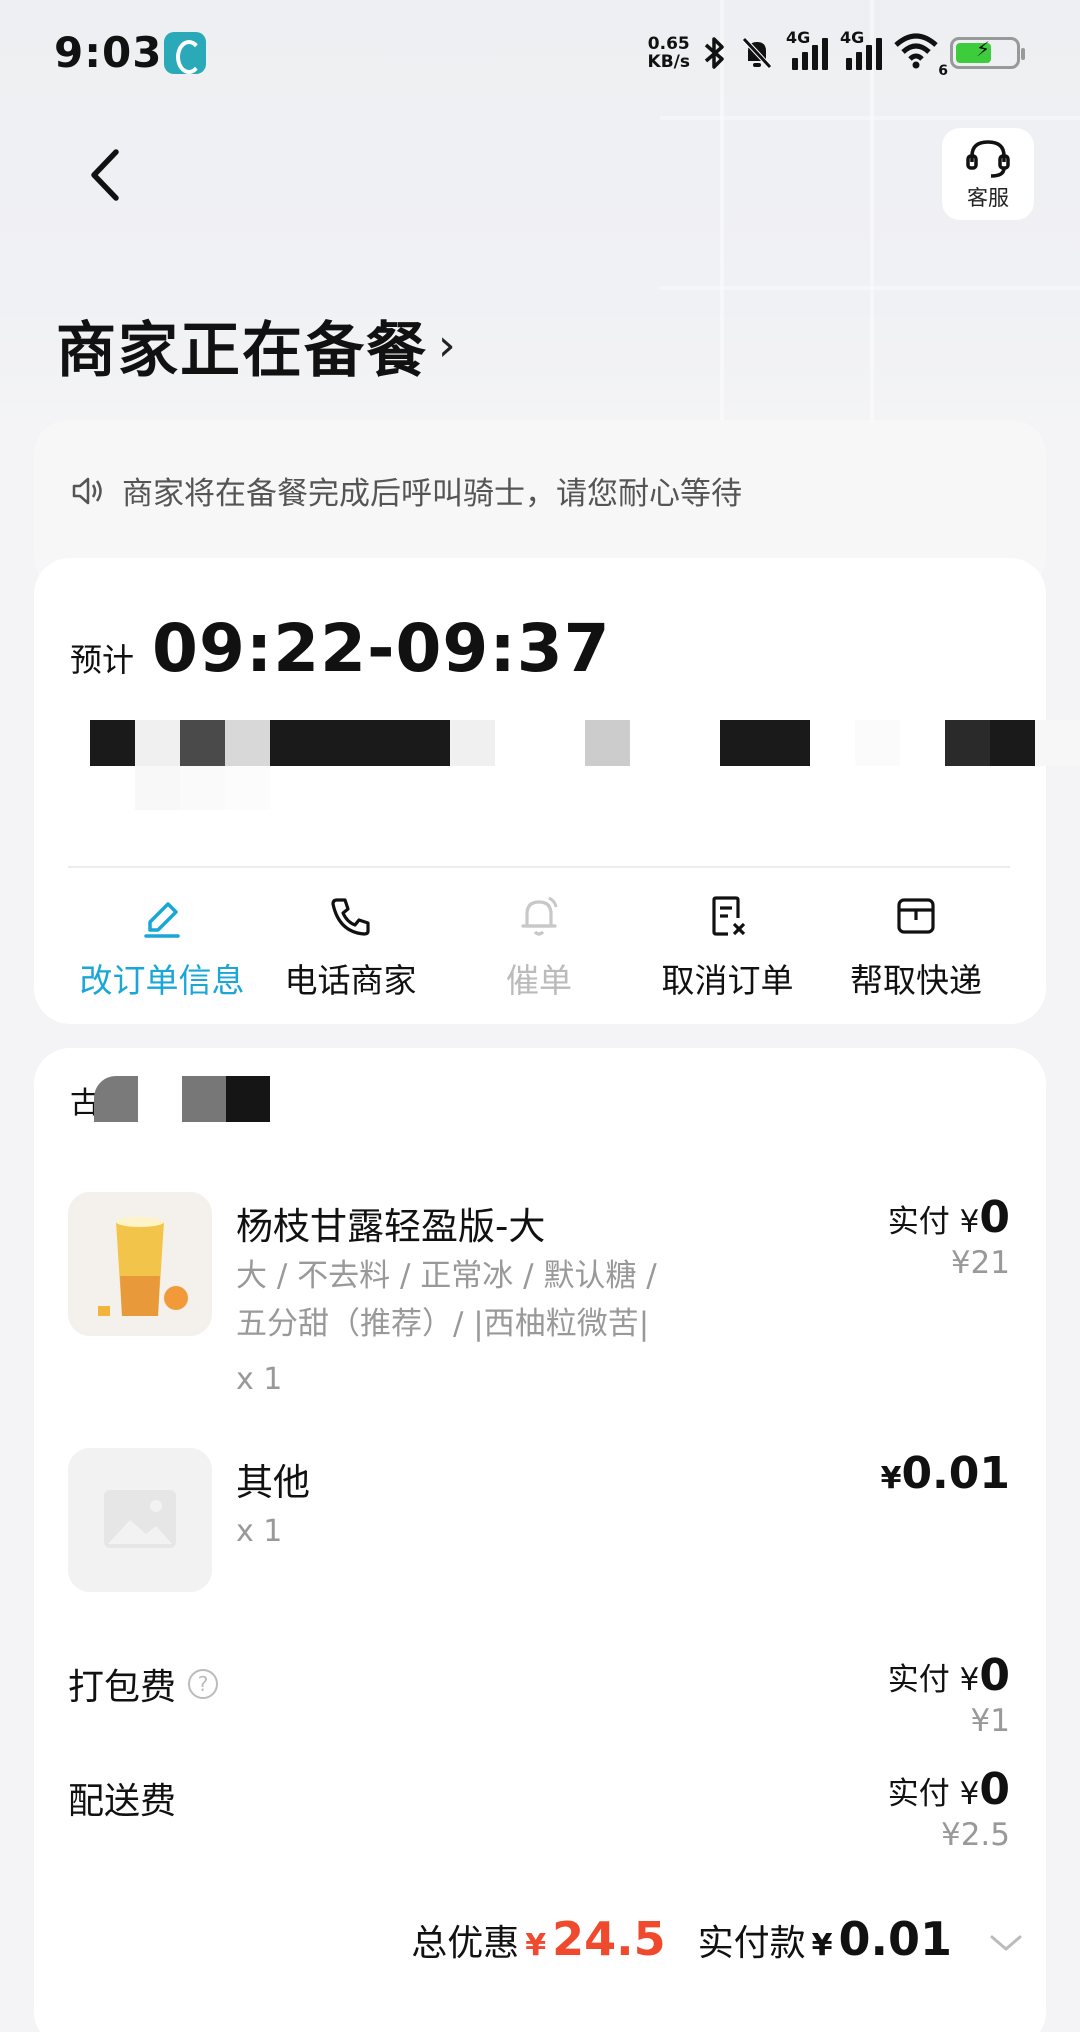  Describe the element at coordinates (668, 44) in the screenshot. I see `network-speed-value: 0.65` at that location.